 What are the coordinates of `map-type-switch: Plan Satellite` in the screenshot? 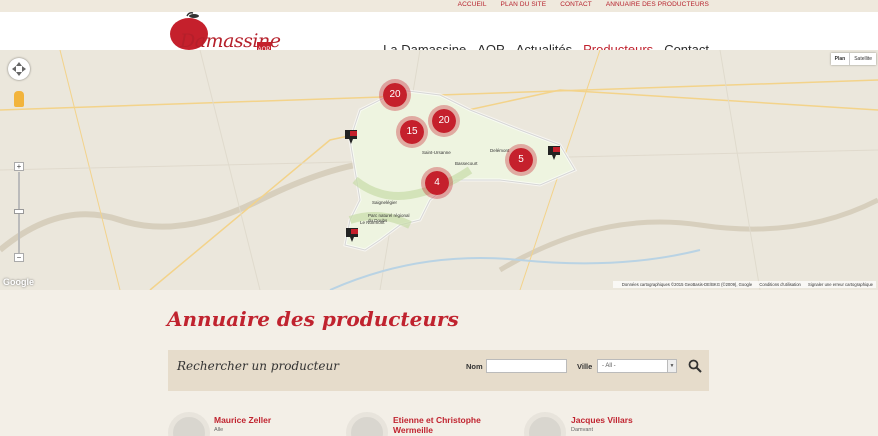 It's located at (853, 59).